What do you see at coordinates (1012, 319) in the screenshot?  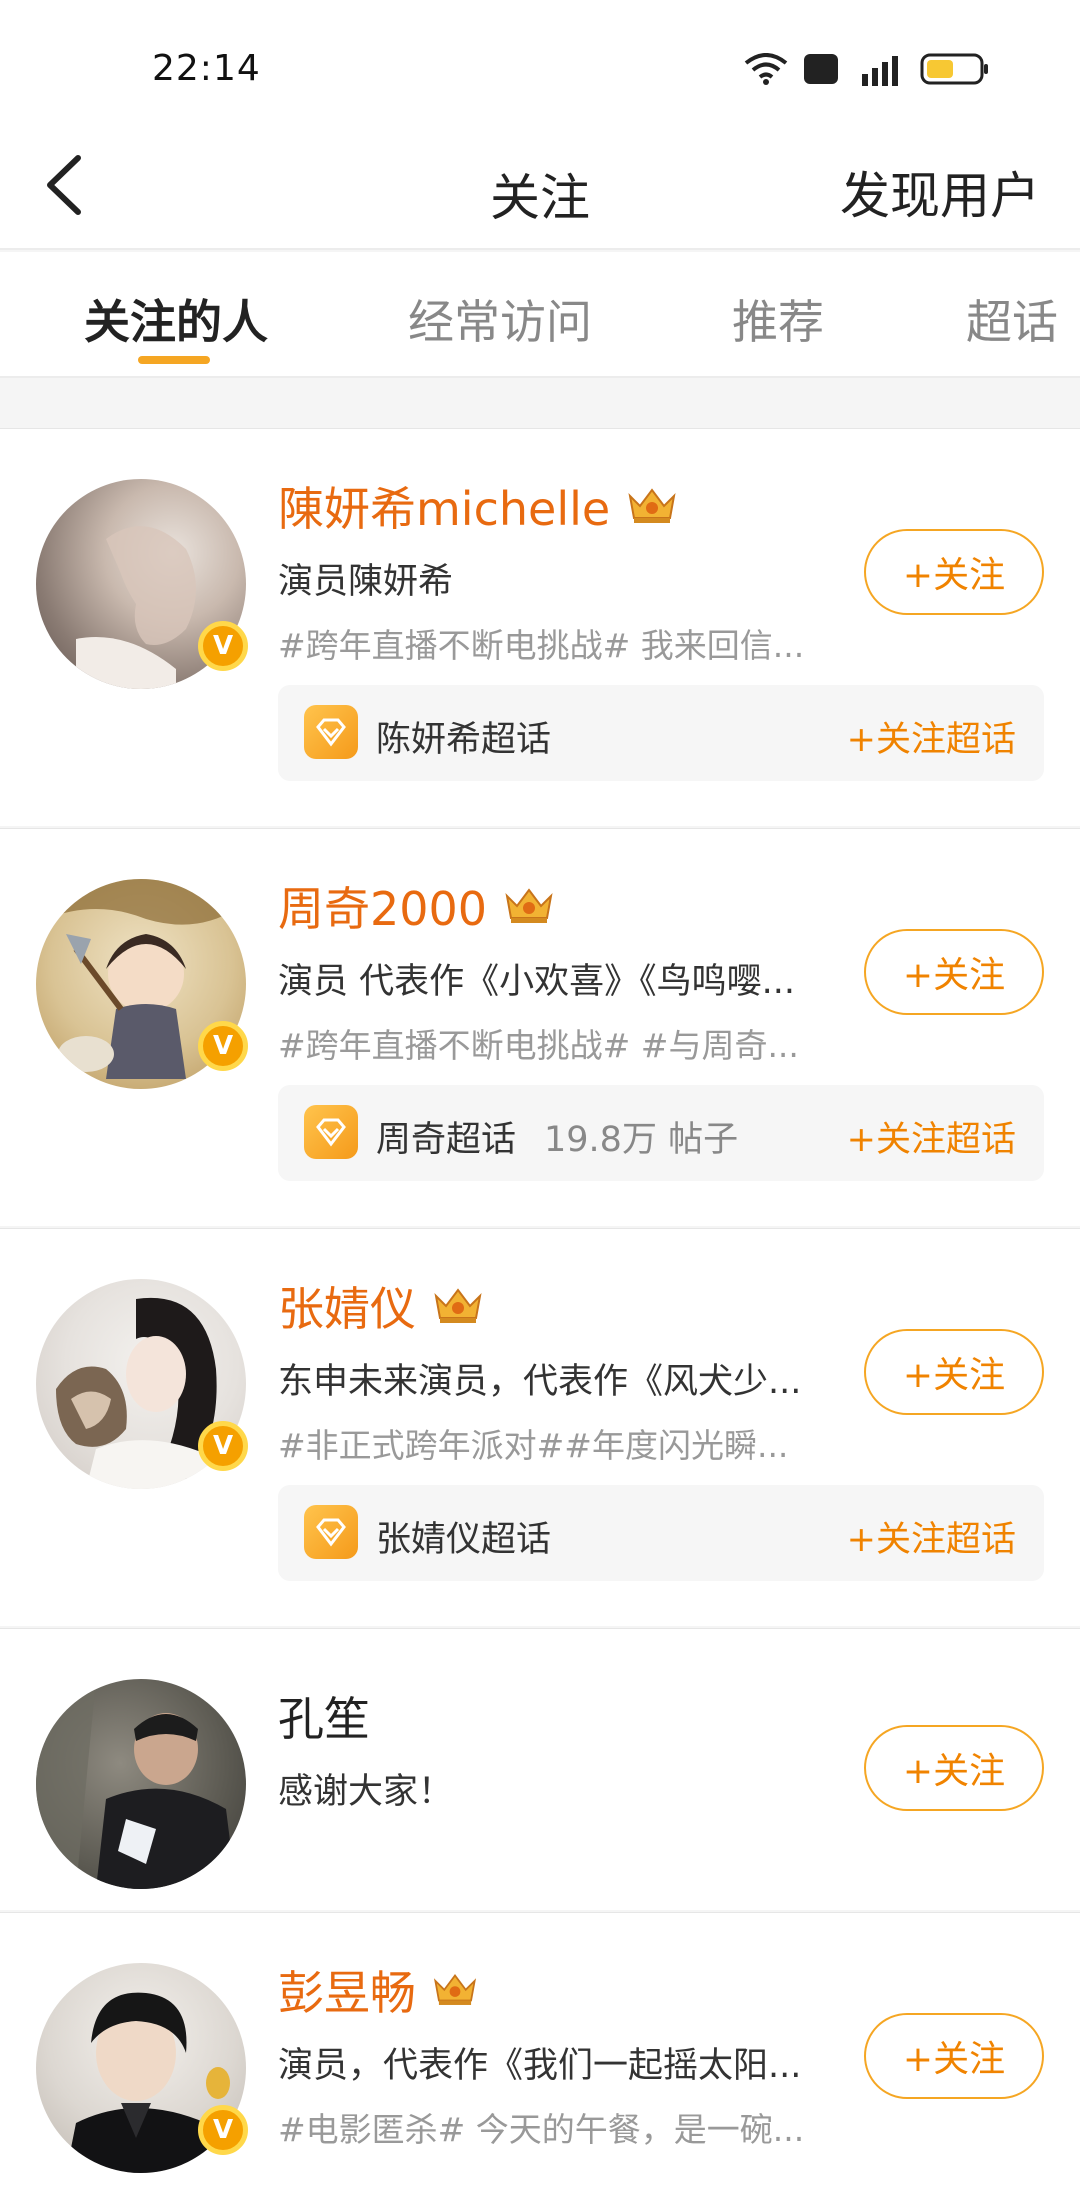 I see `tab-super-topic: 超话` at bounding box center [1012, 319].